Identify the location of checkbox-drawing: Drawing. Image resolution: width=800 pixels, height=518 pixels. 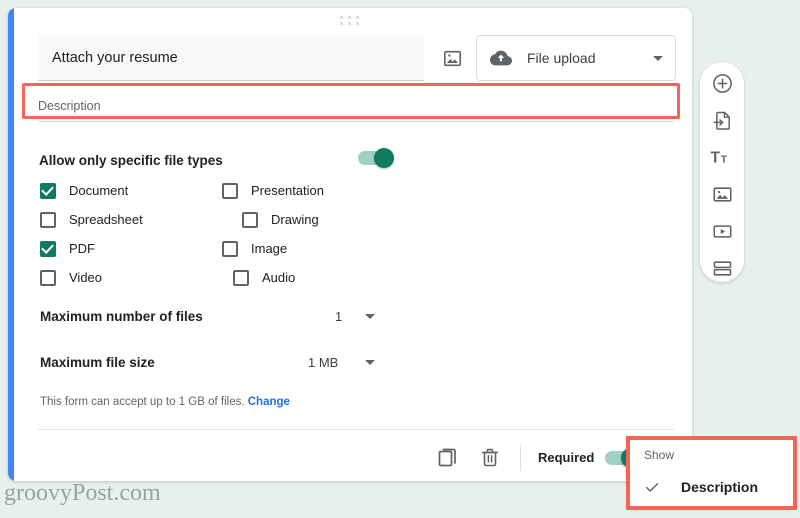
(280, 219).